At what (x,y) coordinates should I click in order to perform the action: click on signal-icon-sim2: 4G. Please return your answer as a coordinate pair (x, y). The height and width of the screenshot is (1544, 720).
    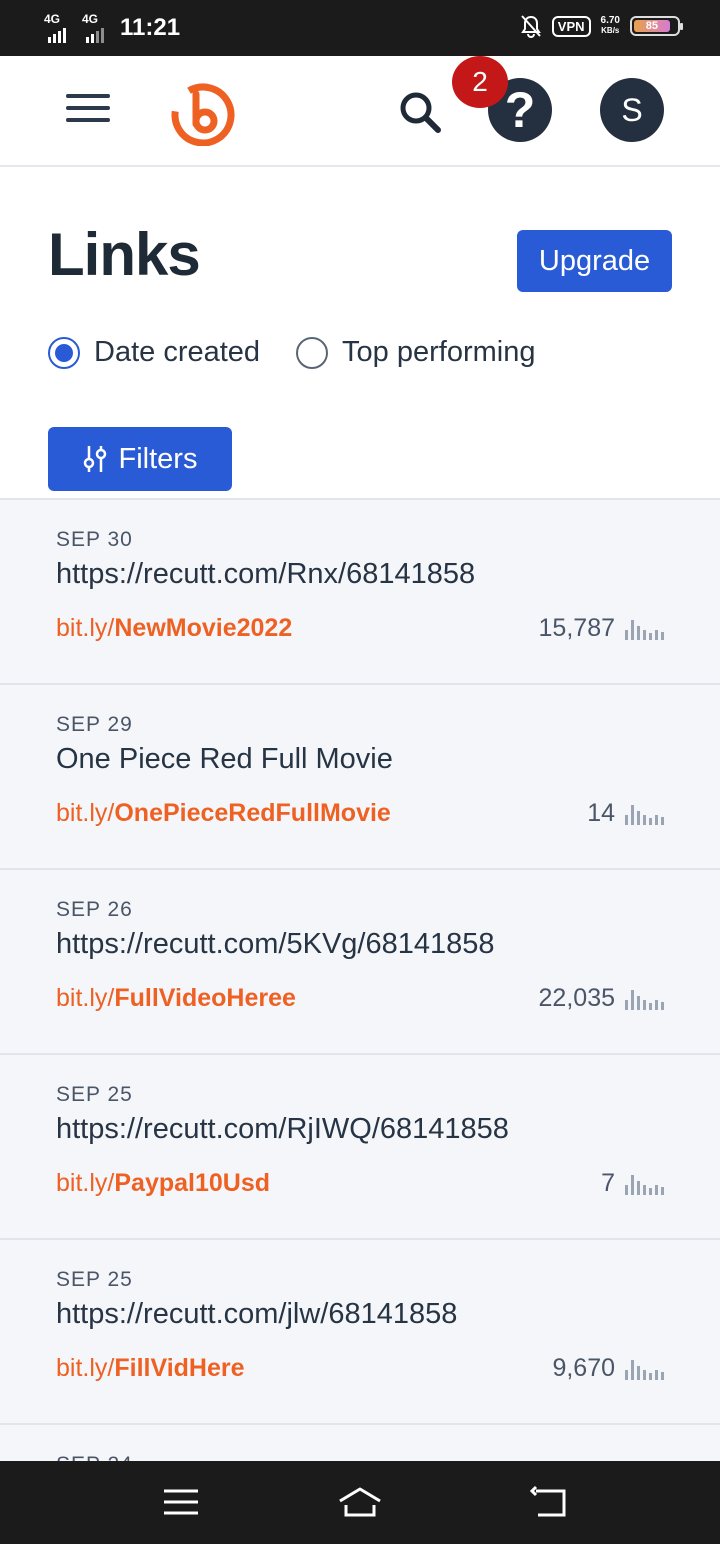
    Looking at the image, I should click on (93, 27).